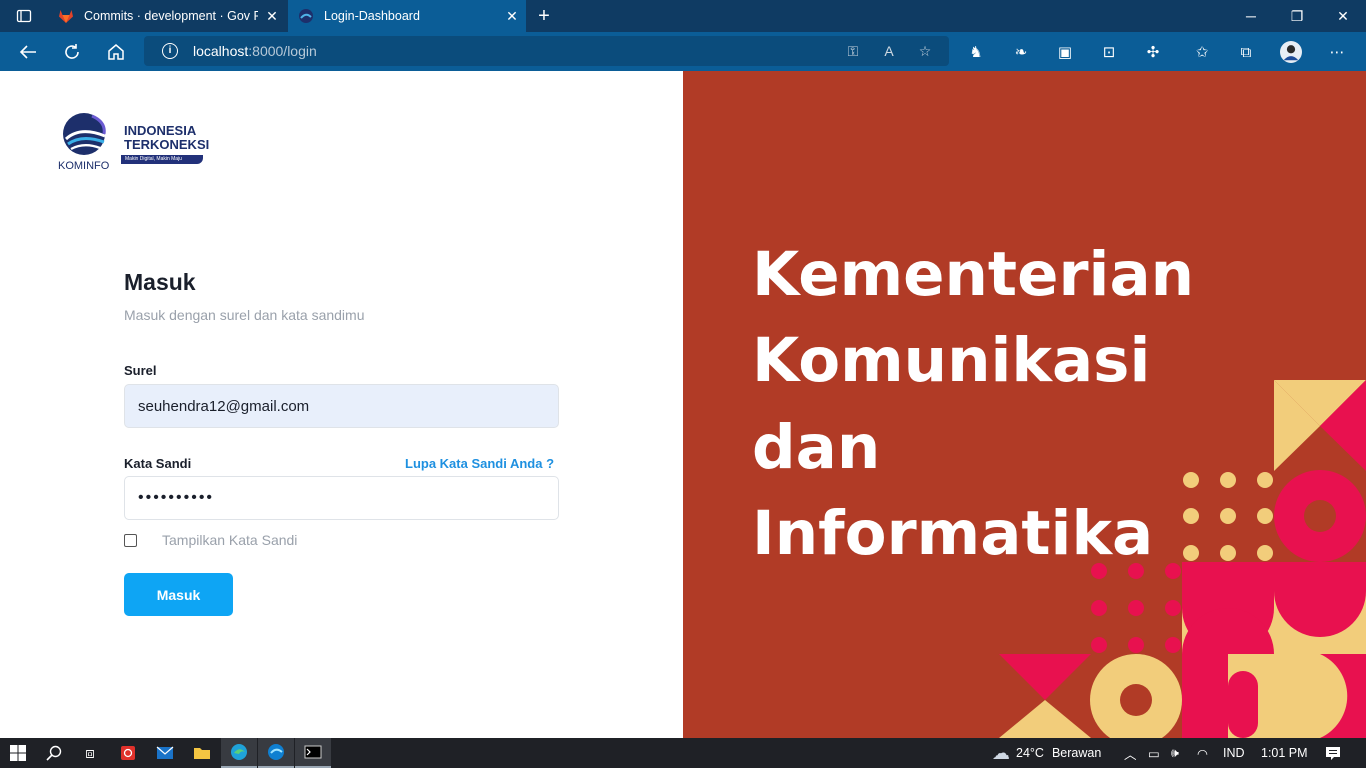  Describe the element at coordinates (140, 370) in the screenshot. I see `email-label: Surel` at that location.